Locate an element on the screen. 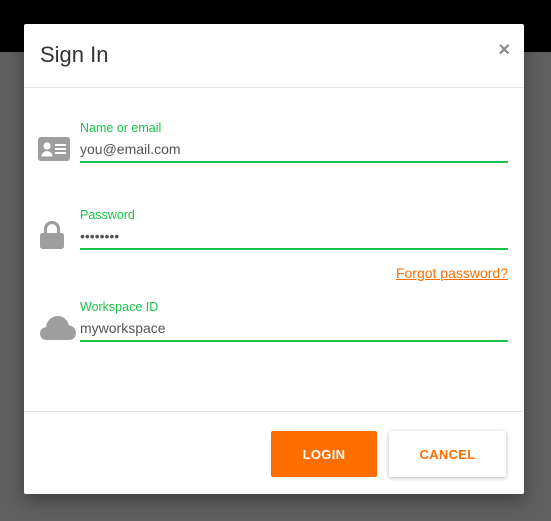 The height and width of the screenshot is (521, 551). dialog-header: Sign In × is located at coordinates (274, 56).